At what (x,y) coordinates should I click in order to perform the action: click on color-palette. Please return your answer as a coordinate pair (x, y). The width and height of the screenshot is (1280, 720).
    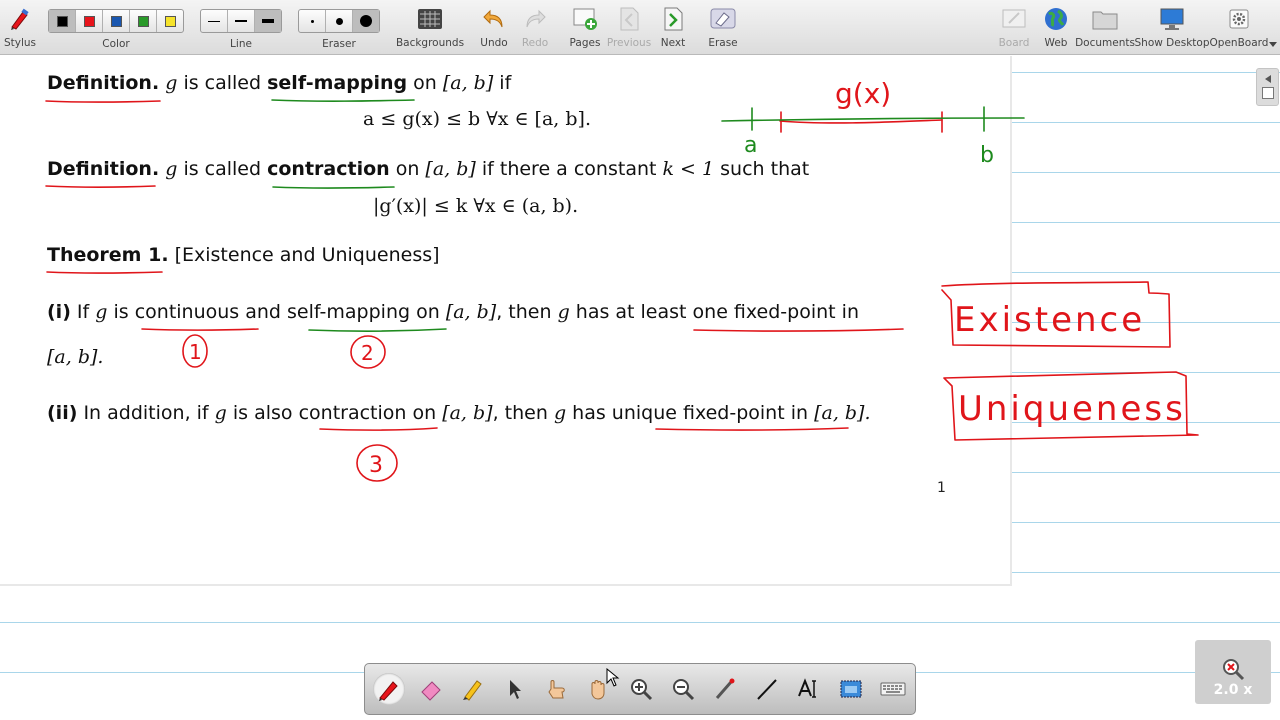
    Looking at the image, I should click on (116, 21).